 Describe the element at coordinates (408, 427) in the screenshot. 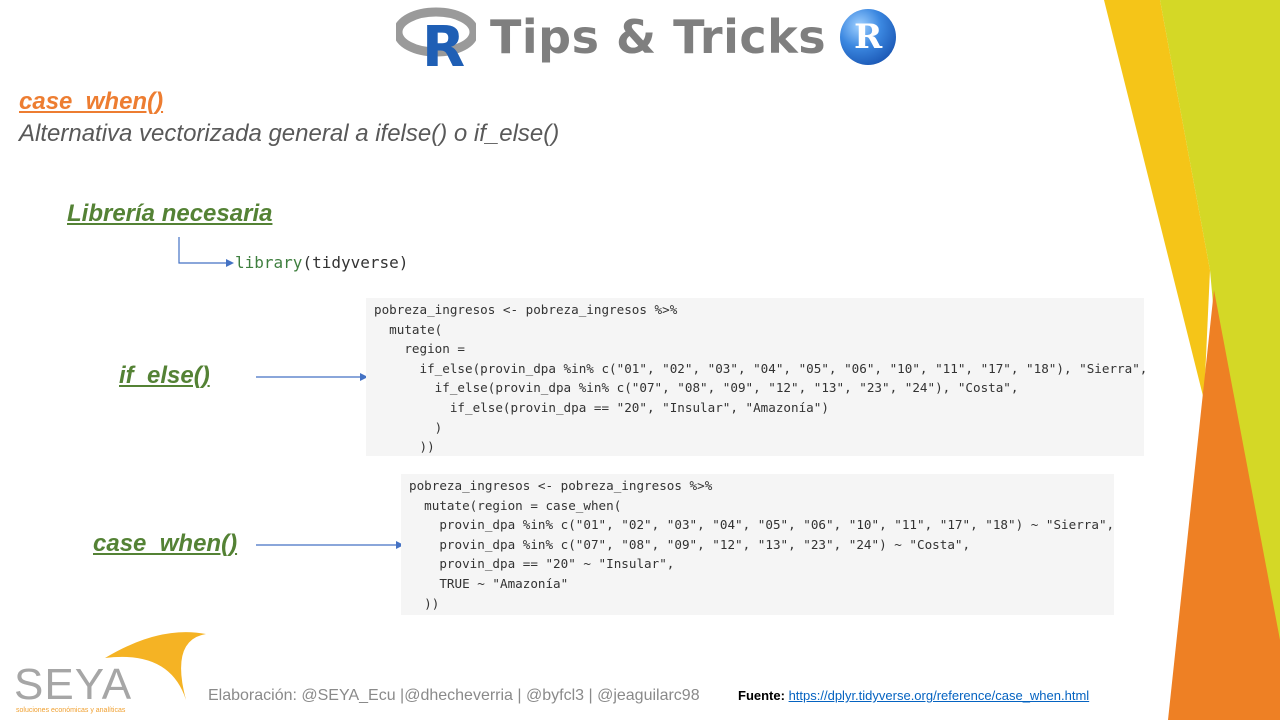

I see `code-line: )` at that location.